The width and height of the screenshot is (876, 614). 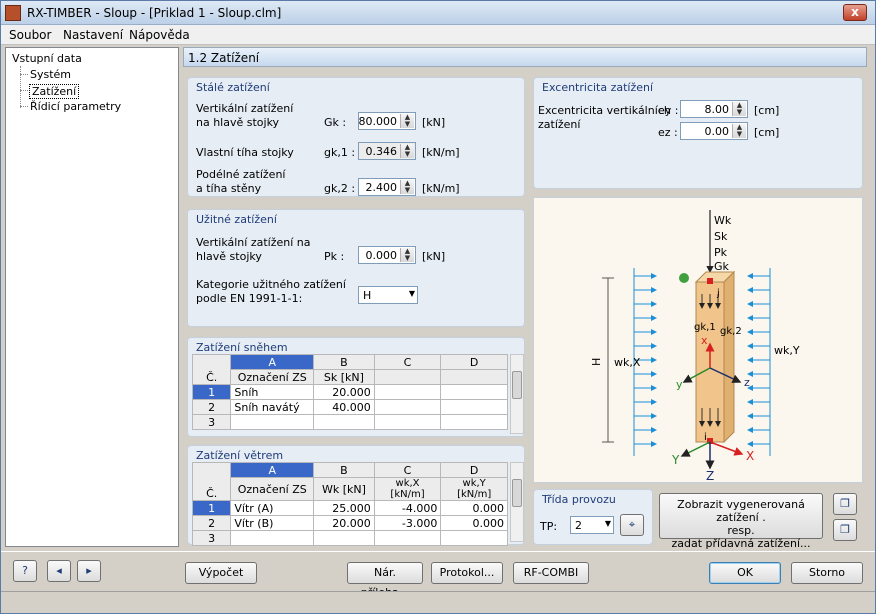 What do you see at coordinates (474, 489) in the screenshot?
I see `wind-col-header: wk,Y [kN/m]` at bounding box center [474, 489].